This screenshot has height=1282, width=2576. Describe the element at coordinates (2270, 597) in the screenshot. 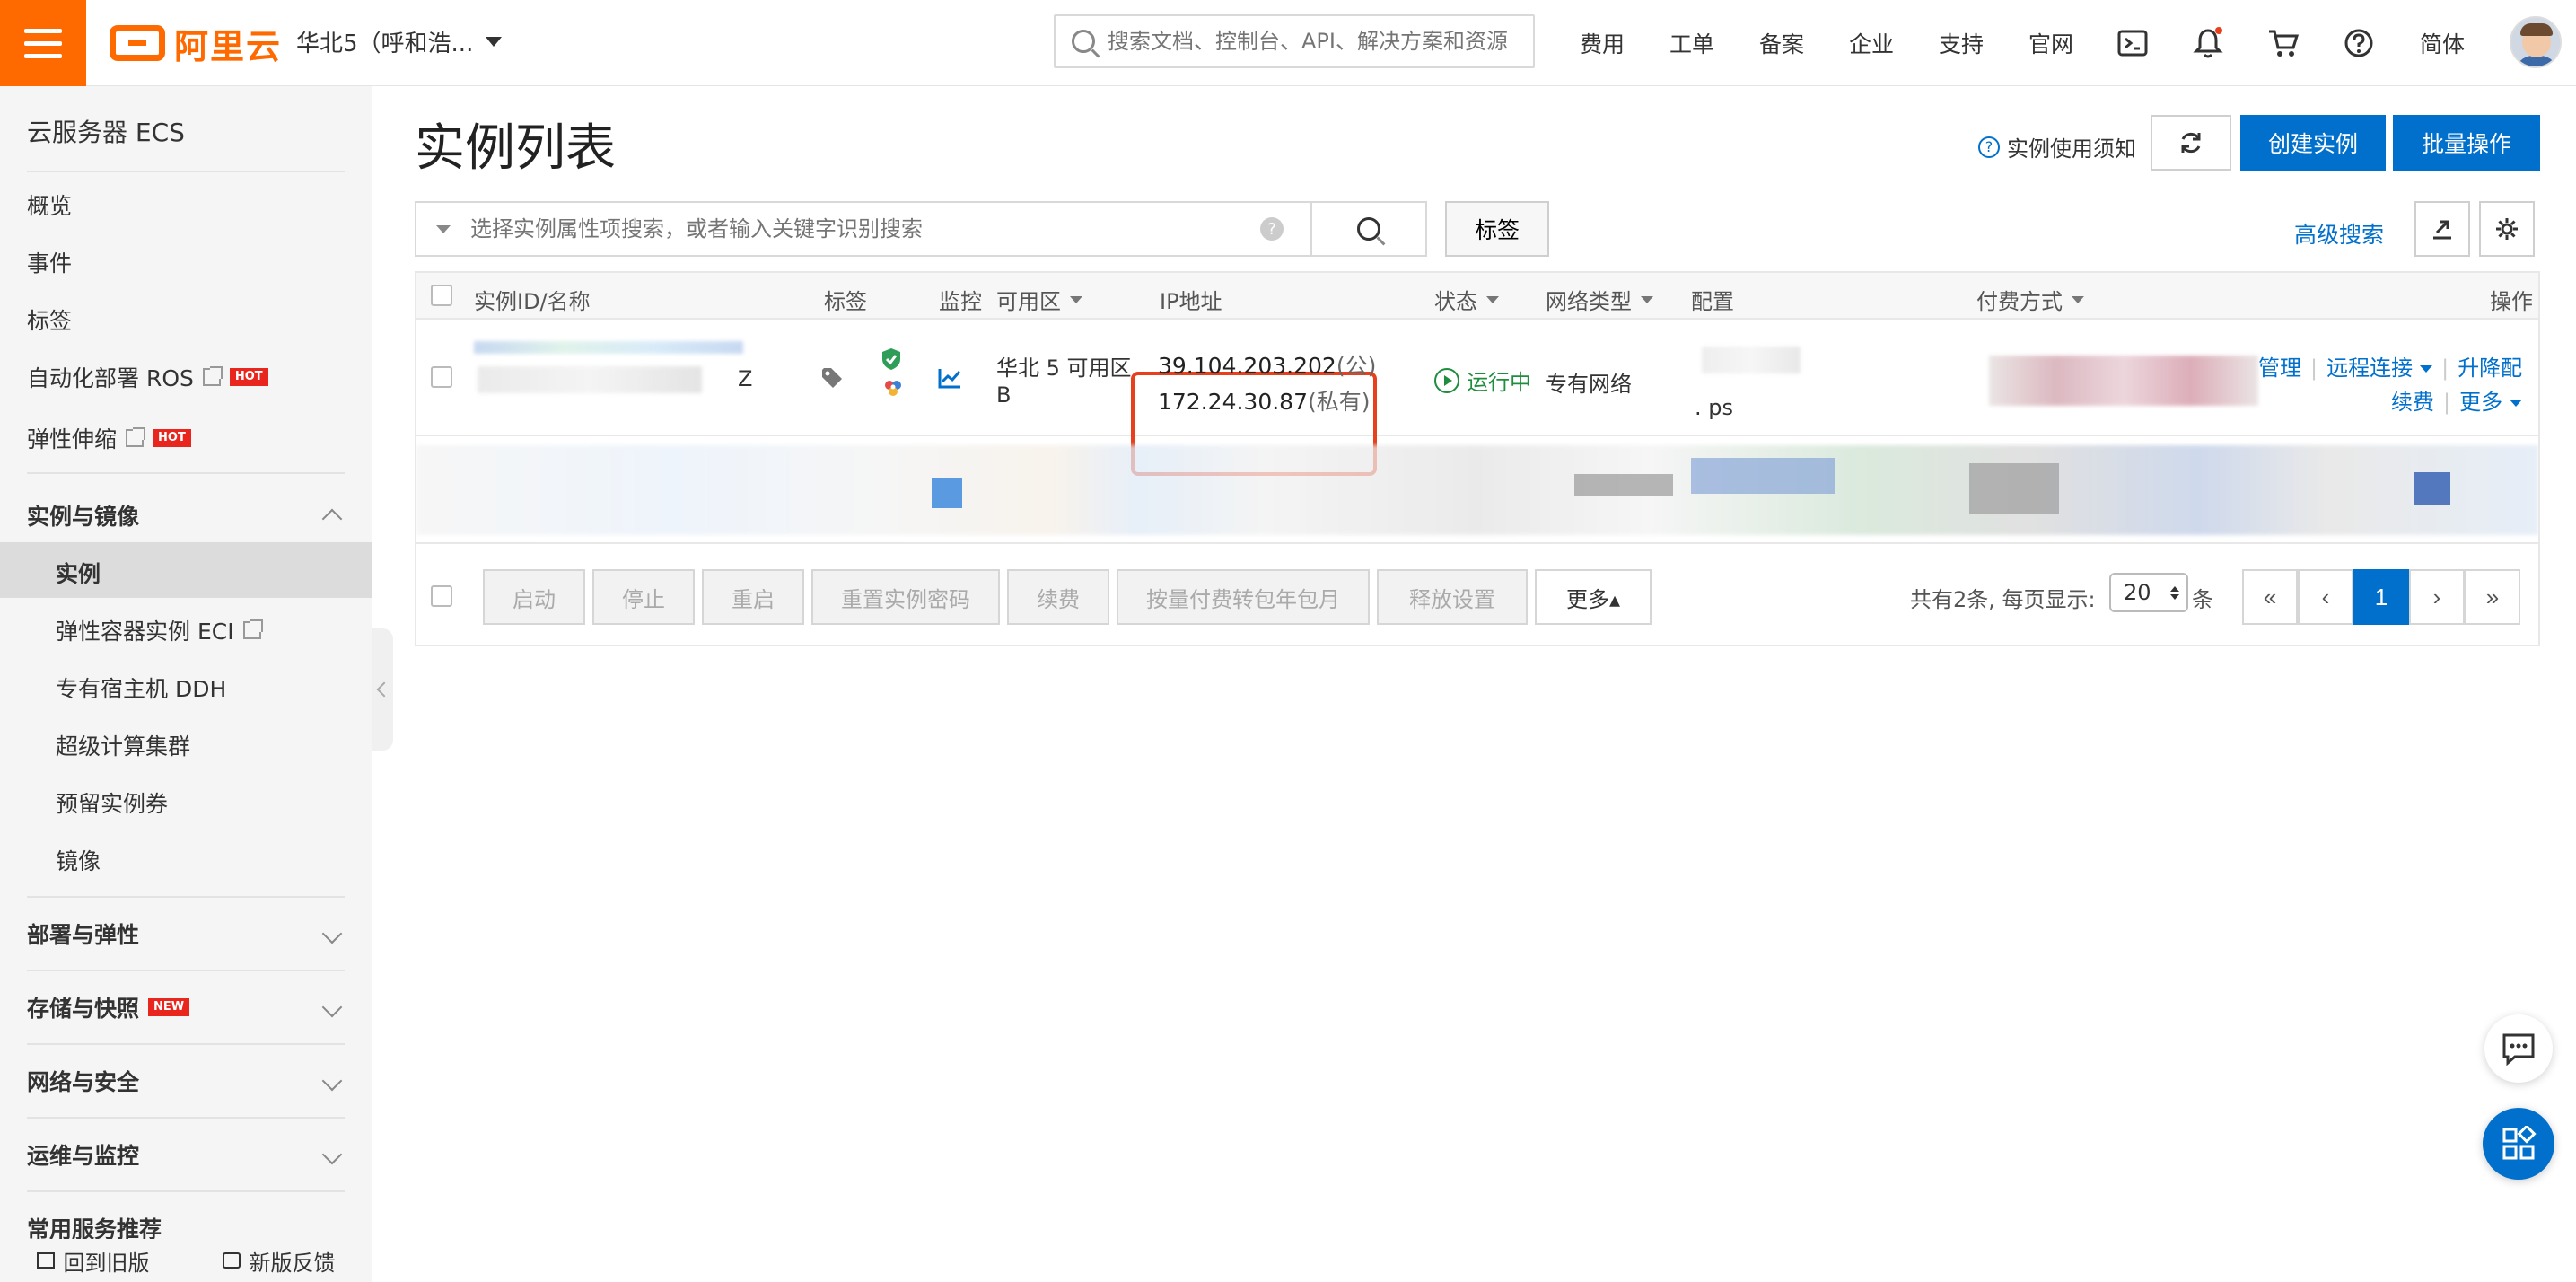

I see `first-page-button: «` at that location.